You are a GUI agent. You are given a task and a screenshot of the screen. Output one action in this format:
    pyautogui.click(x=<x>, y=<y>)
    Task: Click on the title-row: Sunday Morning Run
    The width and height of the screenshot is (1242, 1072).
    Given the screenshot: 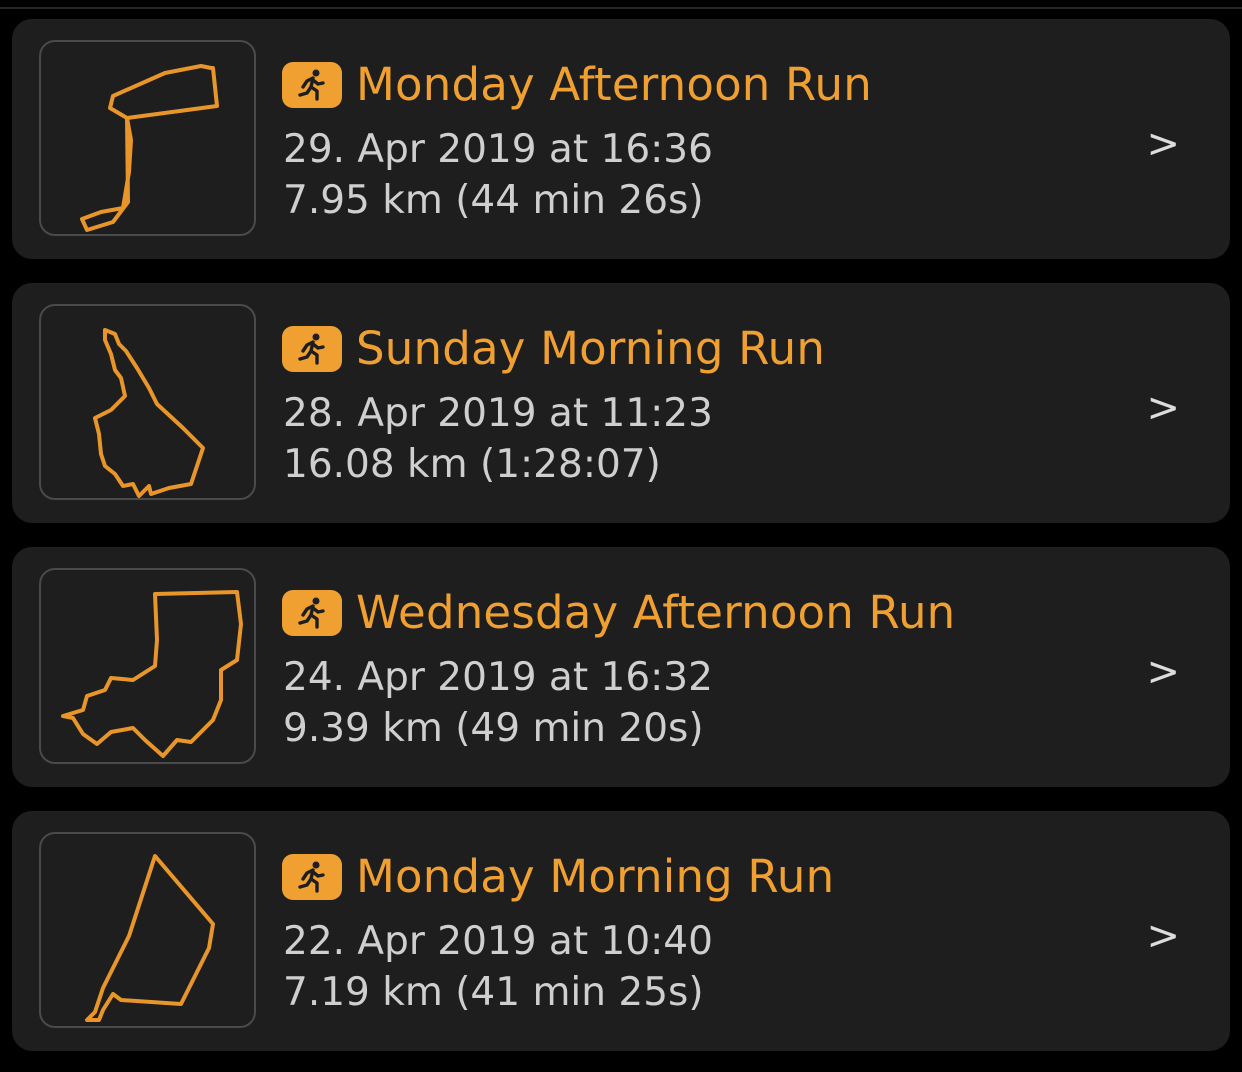 What is the action you would take?
    pyautogui.click(x=553, y=349)
    